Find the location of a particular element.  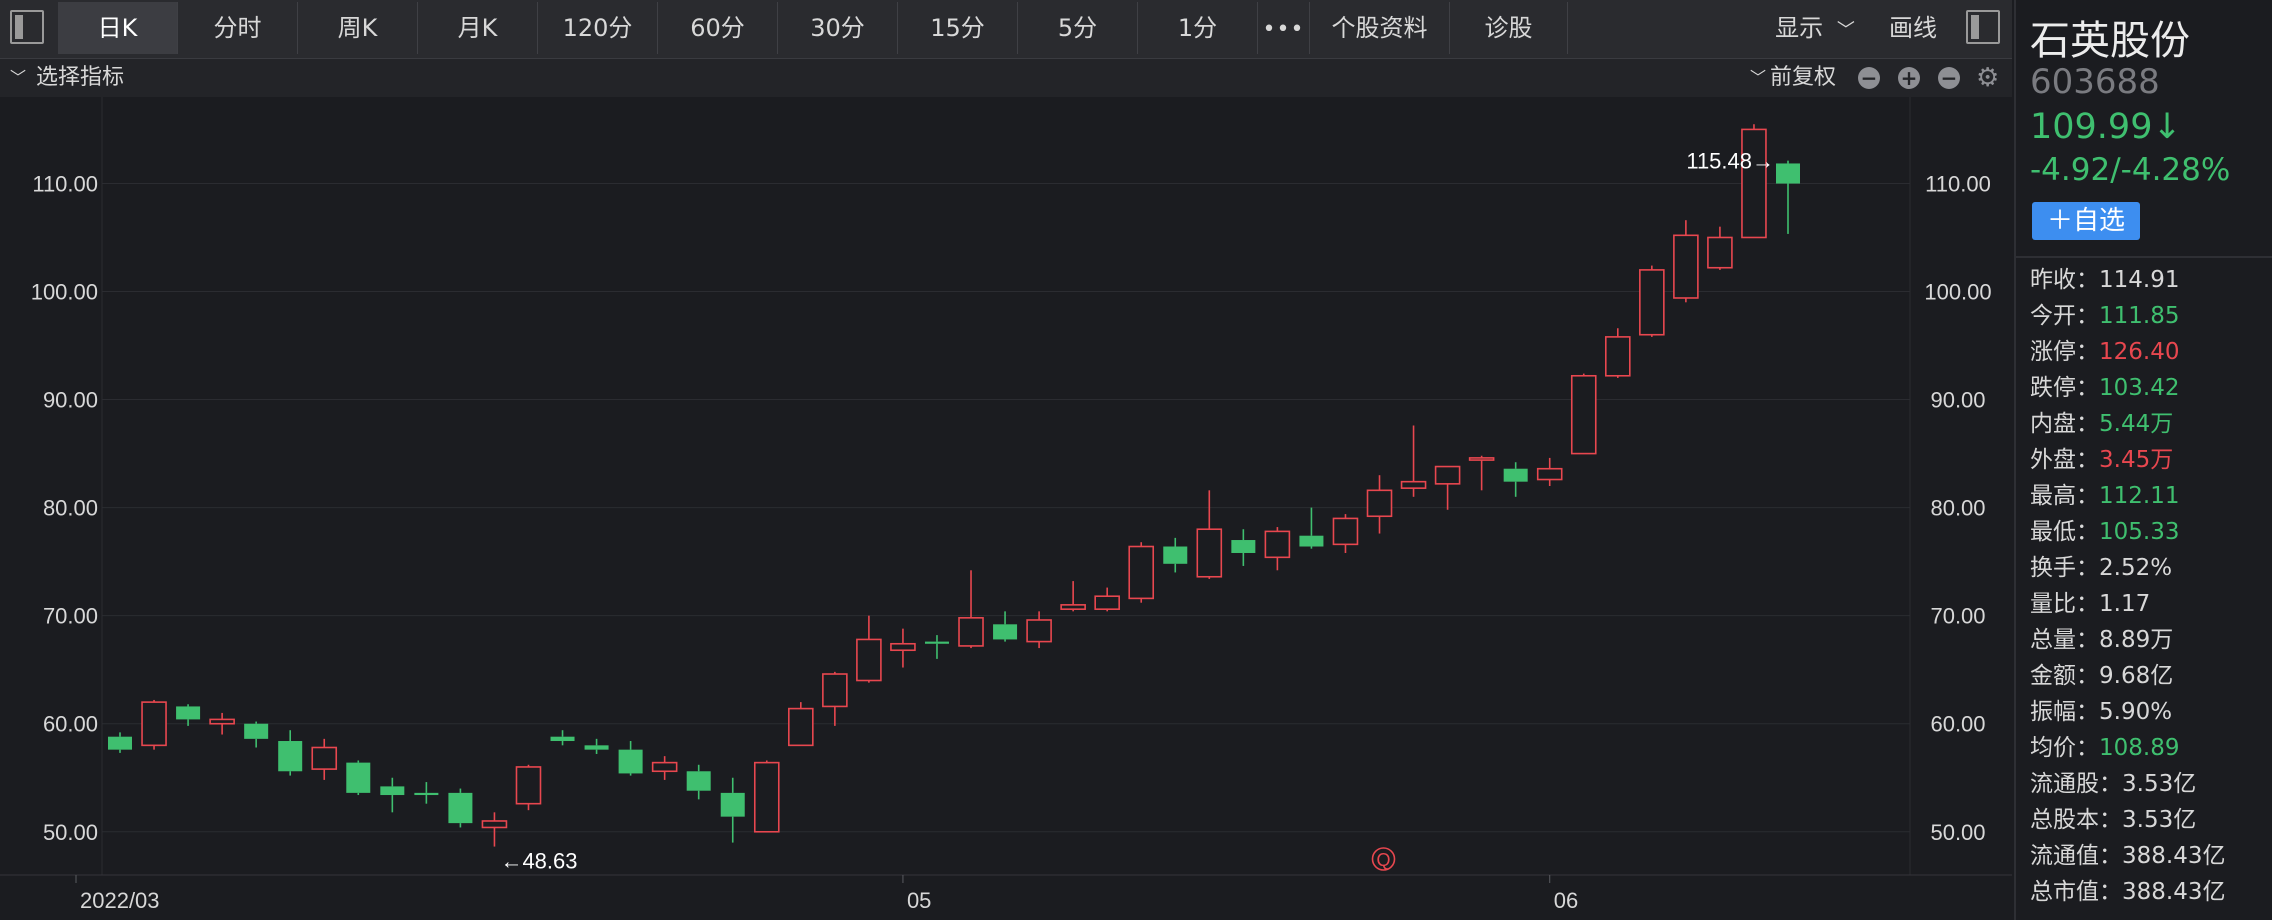

left-panel-toggle-icon is located at coordinates (27, 27).